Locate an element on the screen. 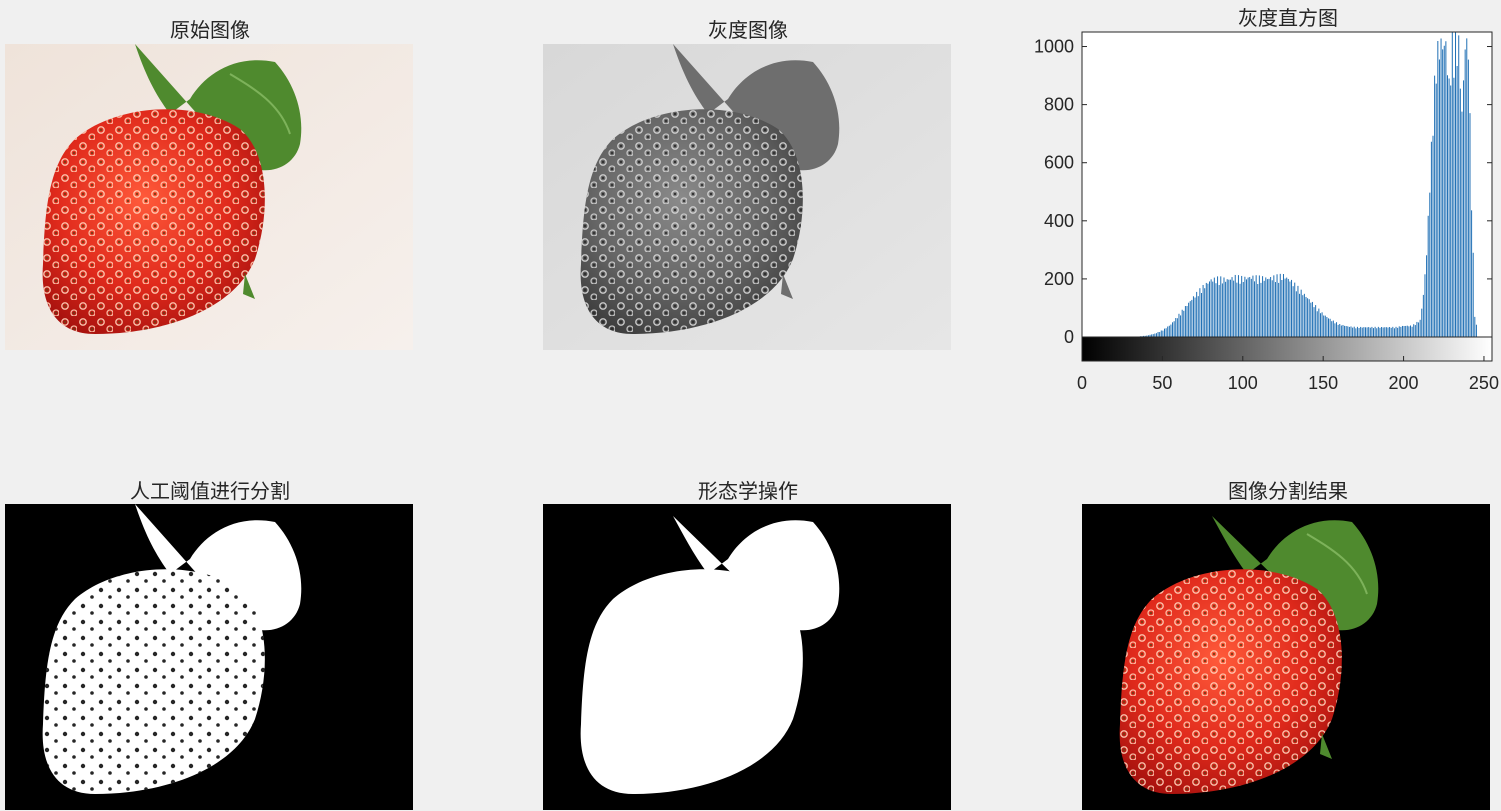  x-tick-label: 50 is located at coordinates (1162, 383).